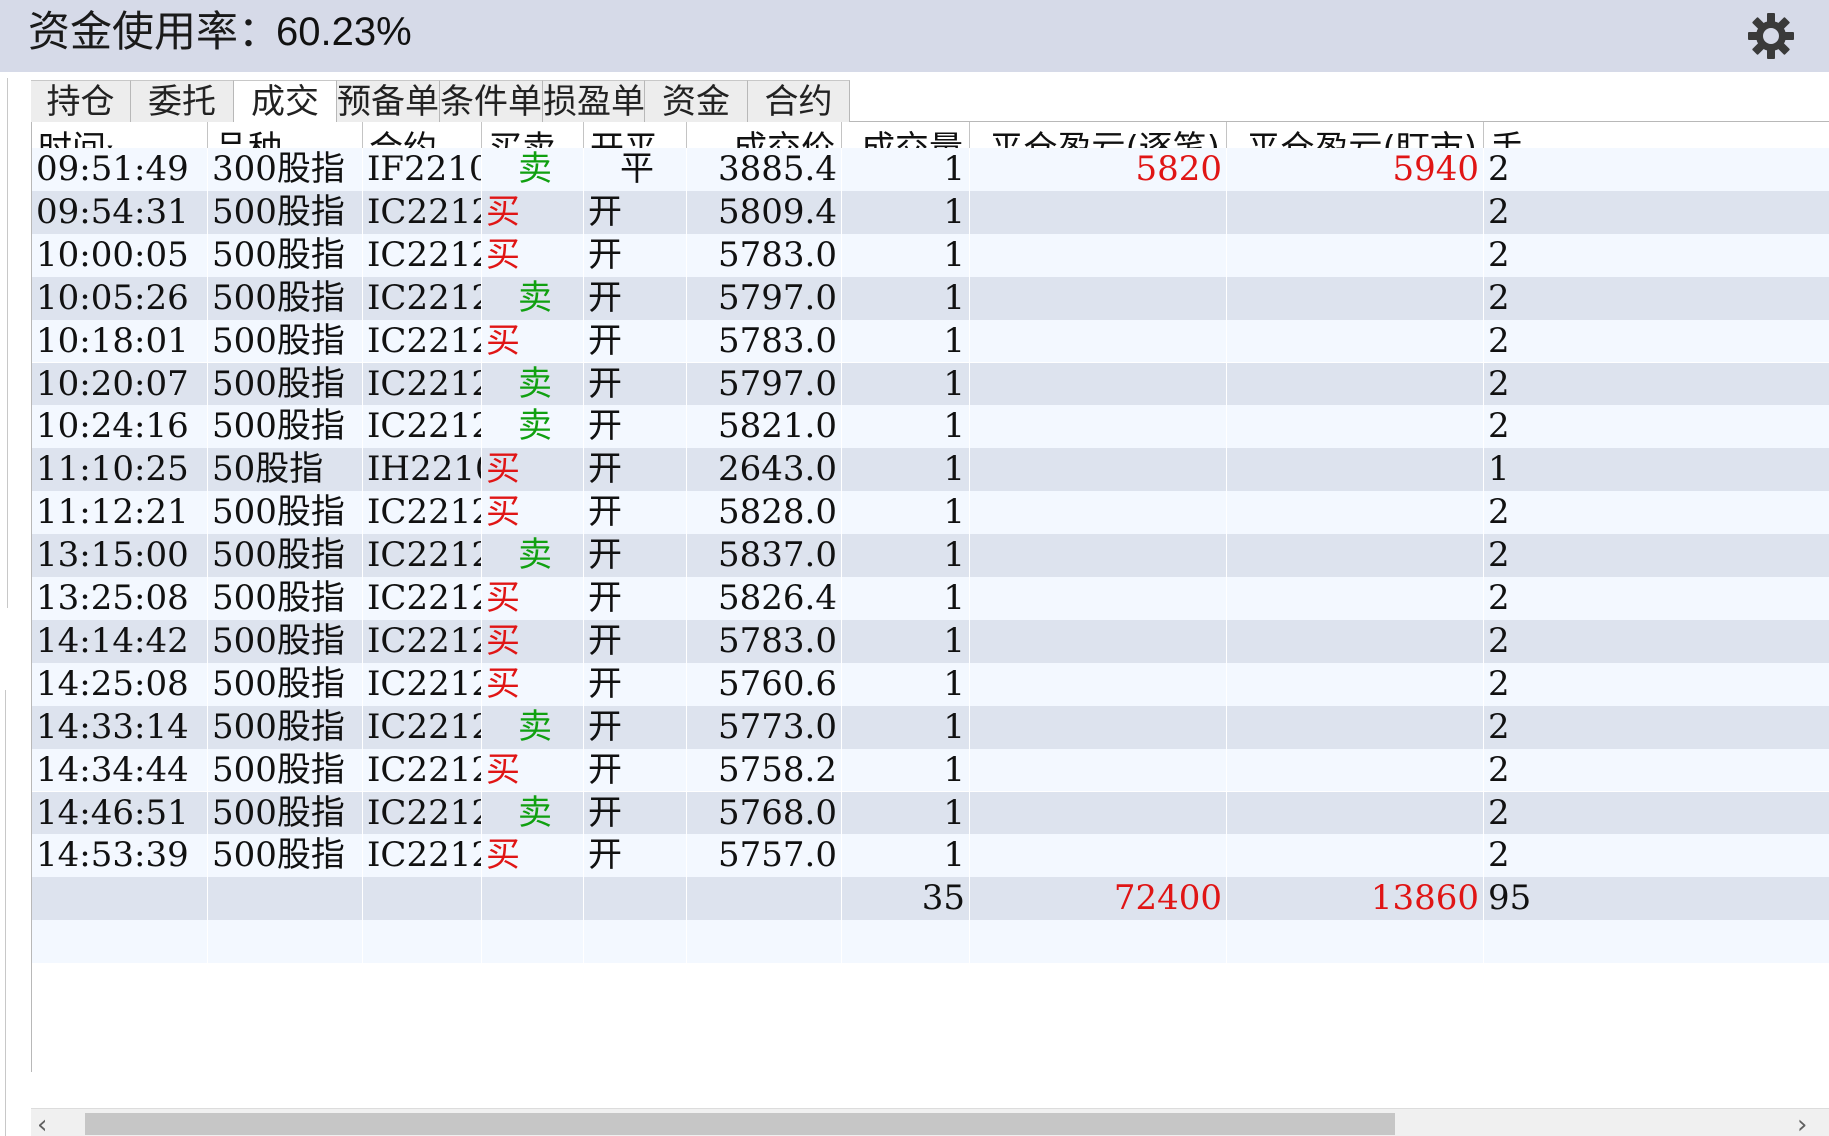  What do you see at coordinates (1656, 898) in the screenshot?
I see `total-fee: 95` at bounding box center [1656, 898].